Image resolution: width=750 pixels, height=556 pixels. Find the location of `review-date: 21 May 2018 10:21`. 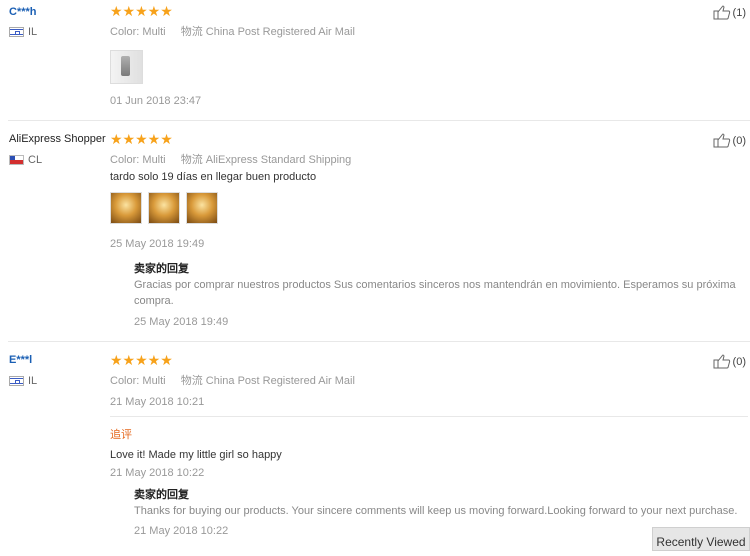

review-date: 21 May 2018 10:21 is located at coordinates (157, 402).